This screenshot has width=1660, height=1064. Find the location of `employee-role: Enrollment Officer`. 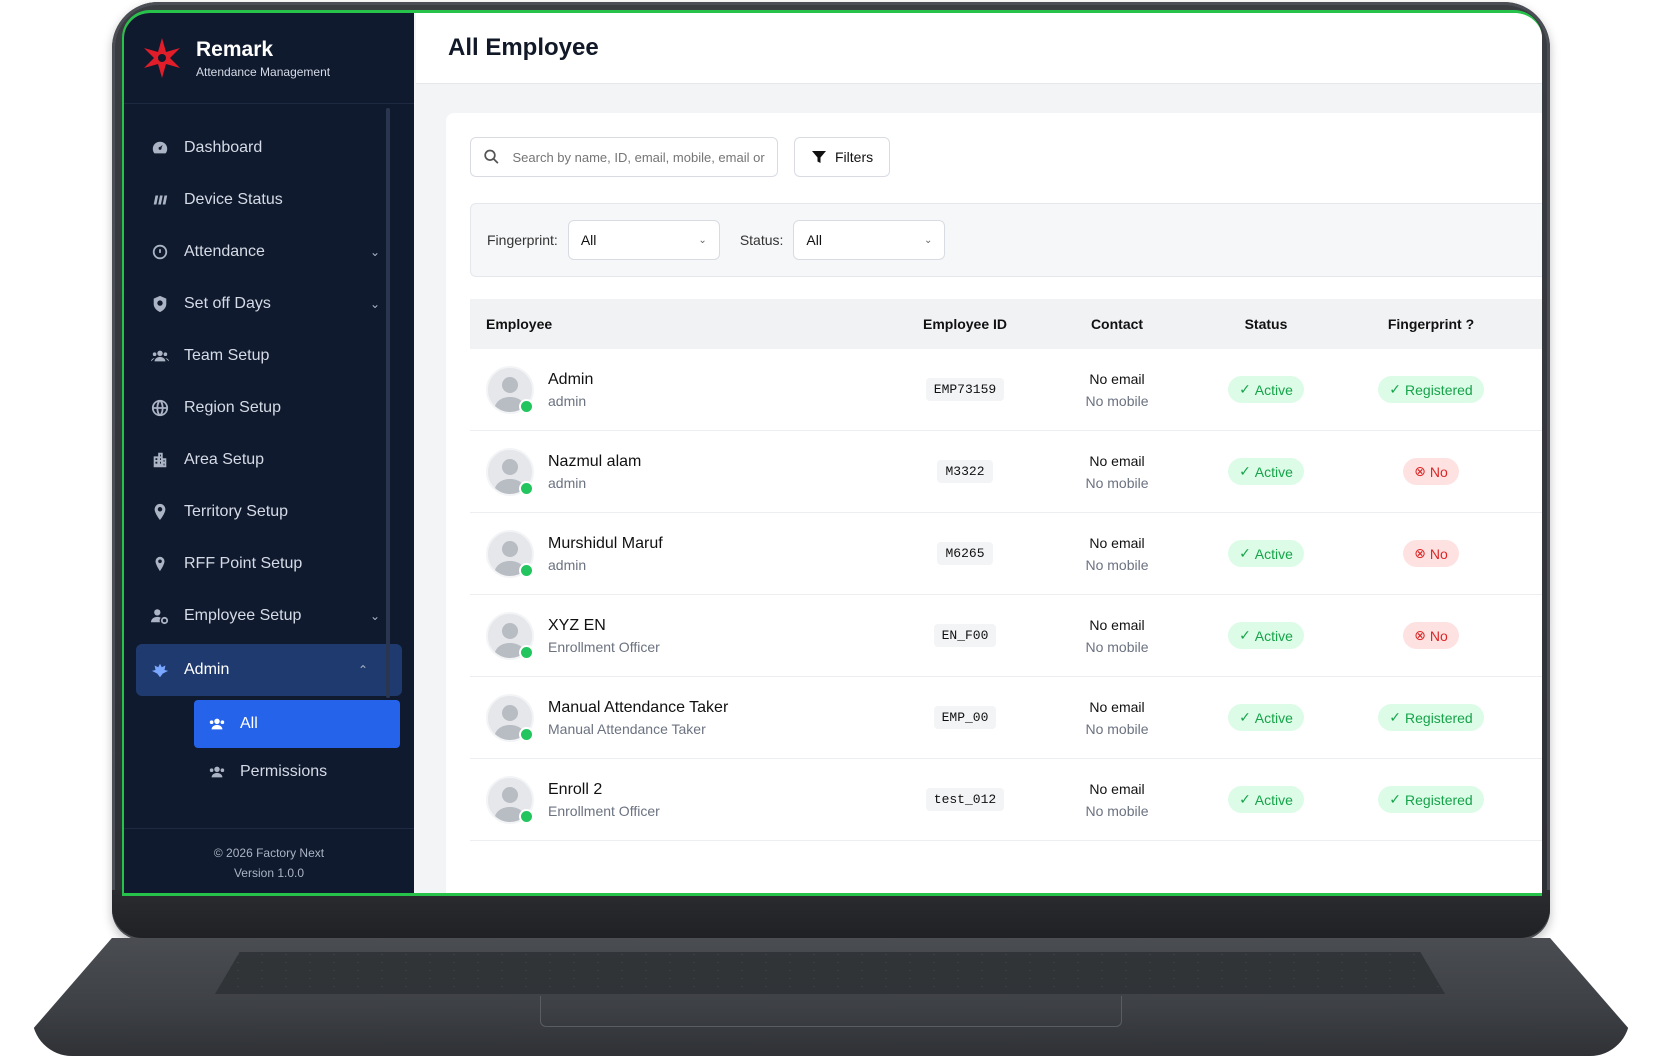

employee-role: Enrollment Officer is located at coordinates (604, 810).